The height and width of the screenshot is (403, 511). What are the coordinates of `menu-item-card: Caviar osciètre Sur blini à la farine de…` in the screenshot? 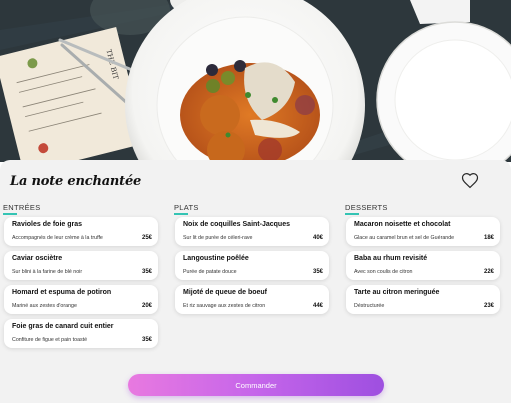 It's located at (81, 265).